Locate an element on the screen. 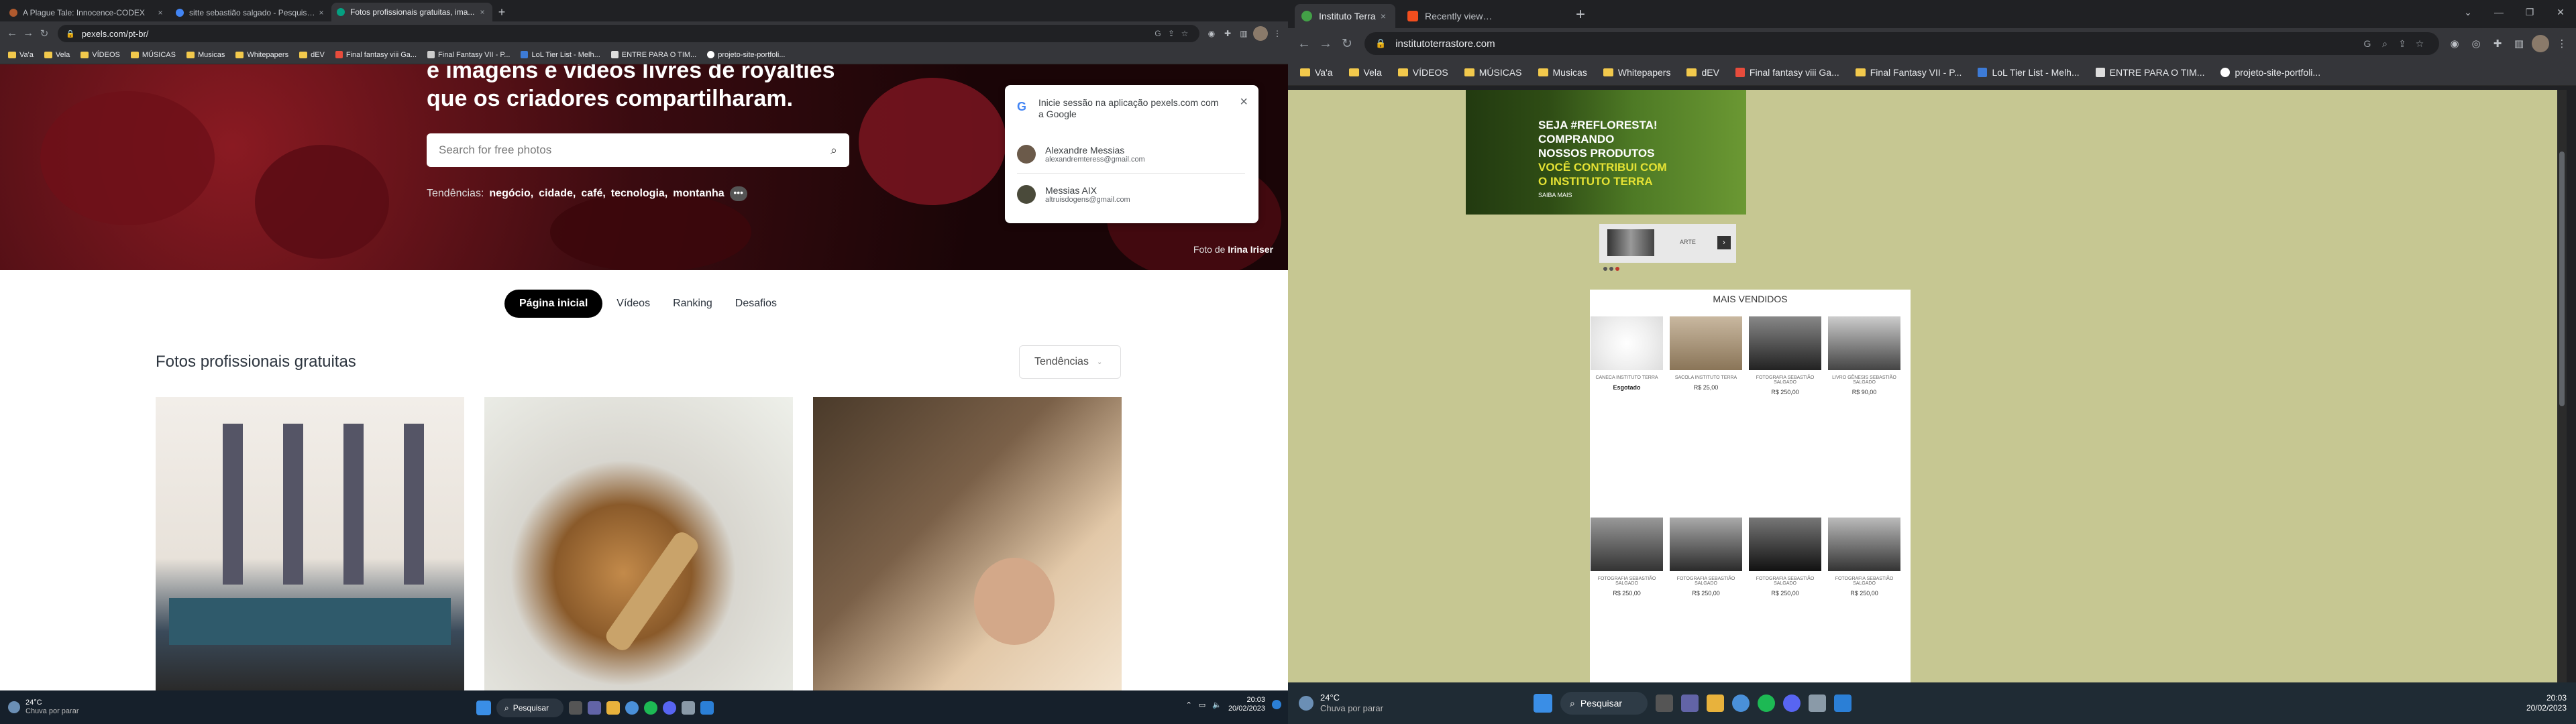 Image resolution: width=2576 pixels, height=724 pixels. trend-link: tecnologia, is located at coordinates (639, 194).